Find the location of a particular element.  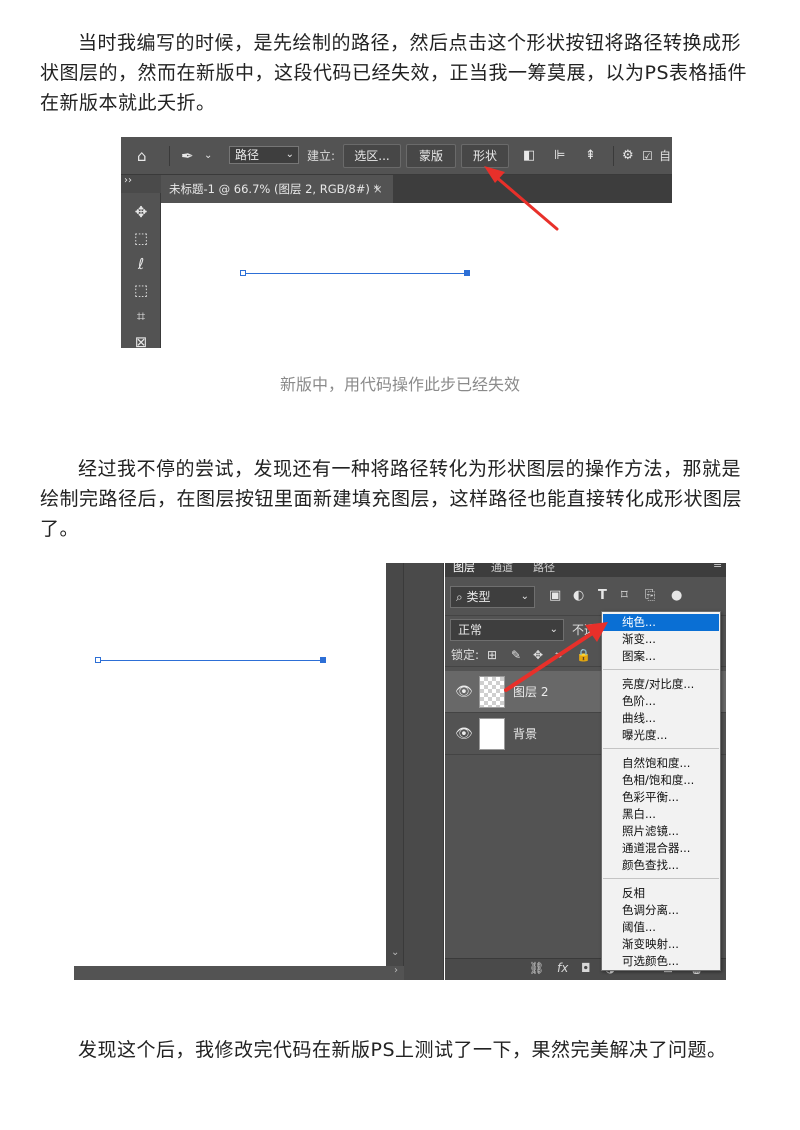

annotation-arrow-overlay-top is located at coordinates (556, 657).